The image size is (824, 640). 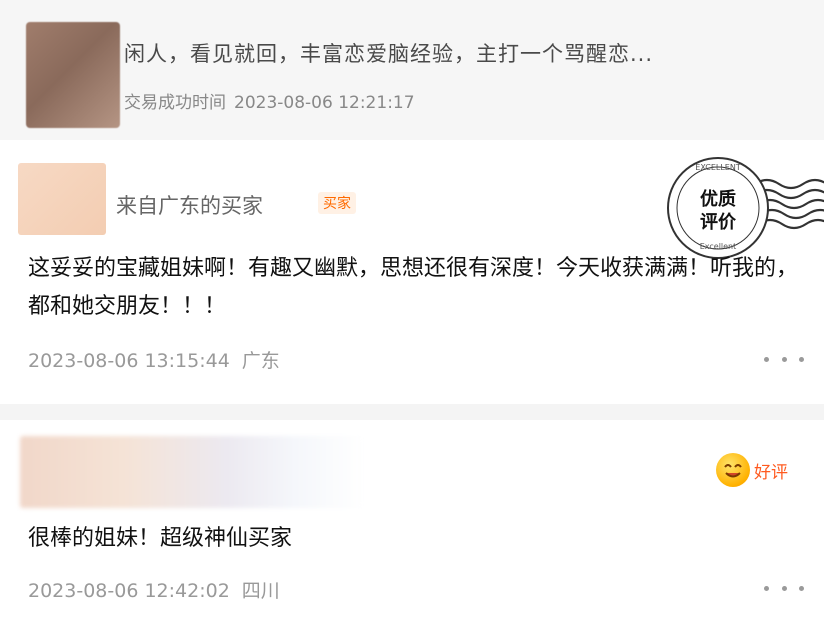 What do you see at coordinates (752, 470) in the screenshot?
I see `good-review-badge: 好评` at bounding box center [752, 470].